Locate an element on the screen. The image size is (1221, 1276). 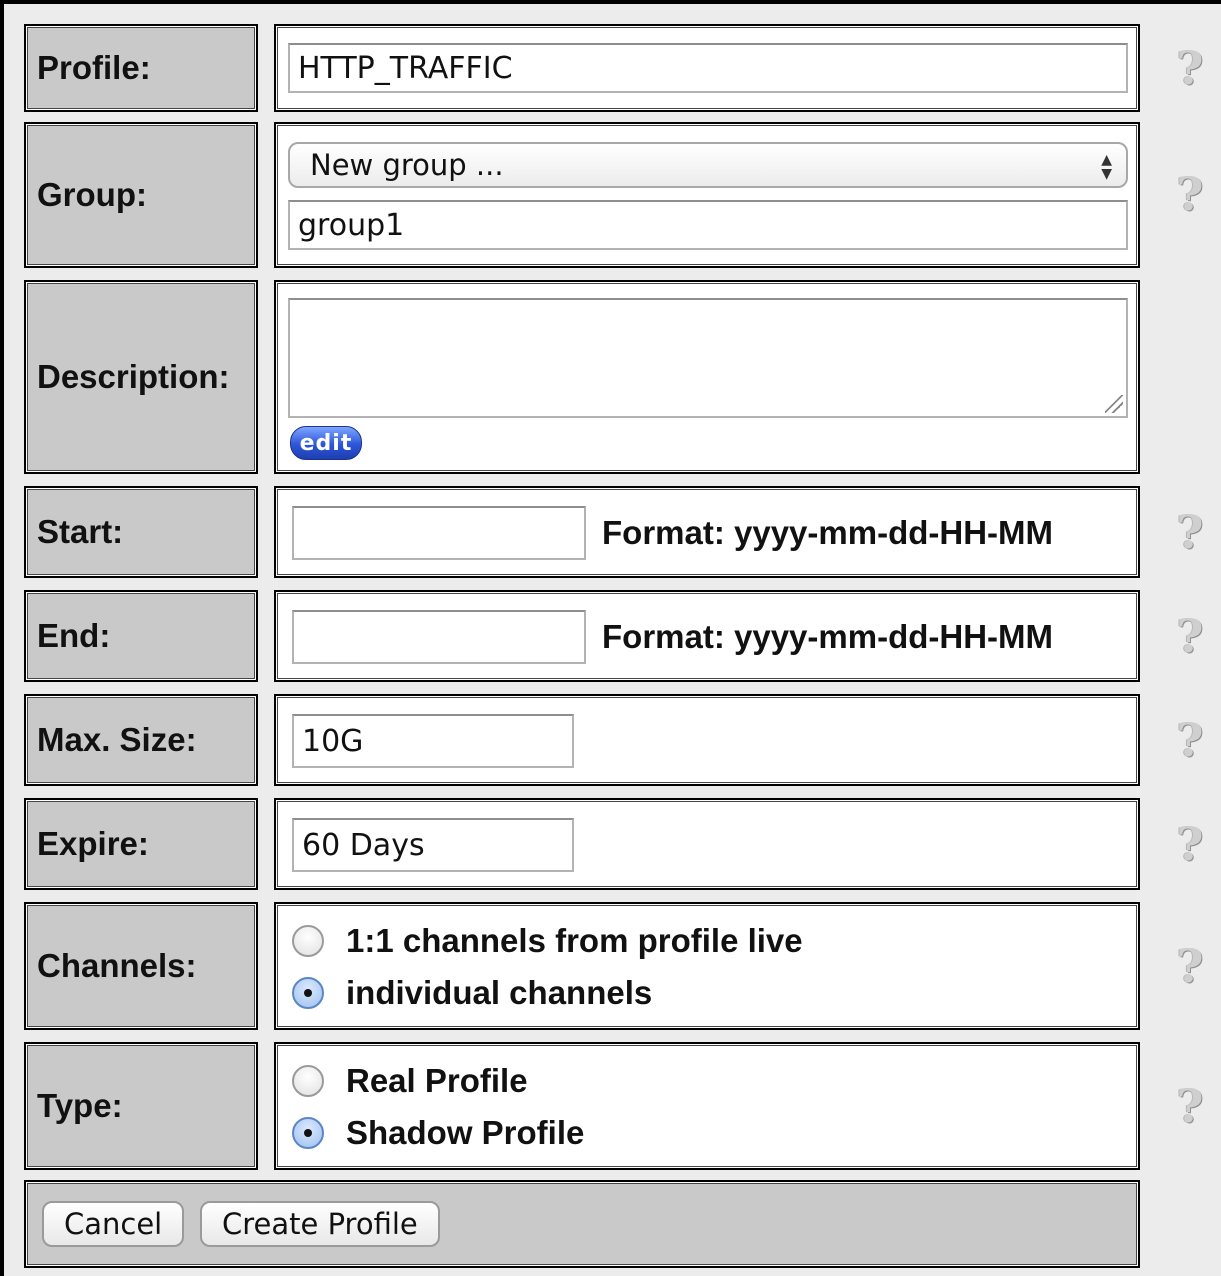
start-help-question-icon: ? is located at coordinates (1190, 532).